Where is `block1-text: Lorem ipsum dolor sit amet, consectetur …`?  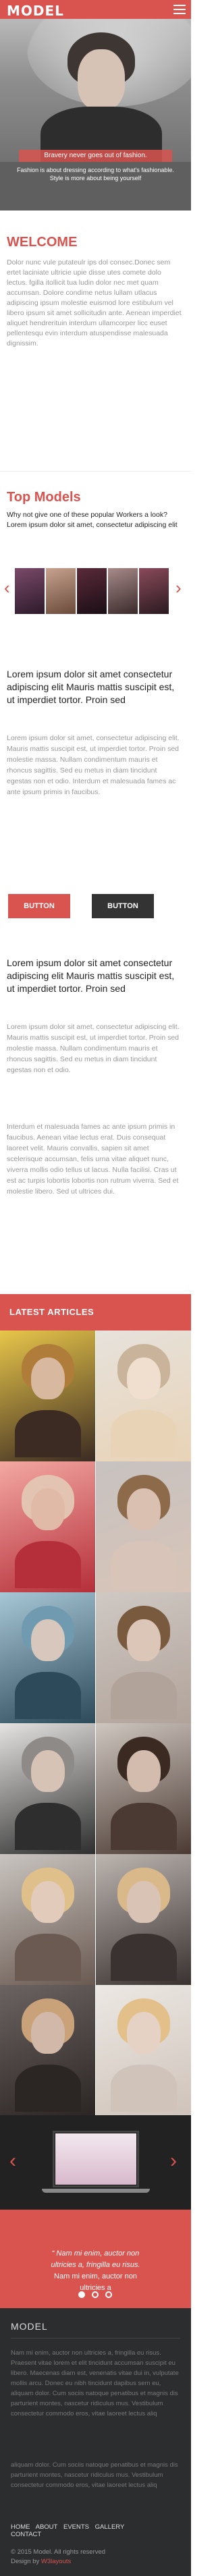 block1-text: Lorem ipsum dolor sit amet, consectetur … is located at coordinates (93, 765).